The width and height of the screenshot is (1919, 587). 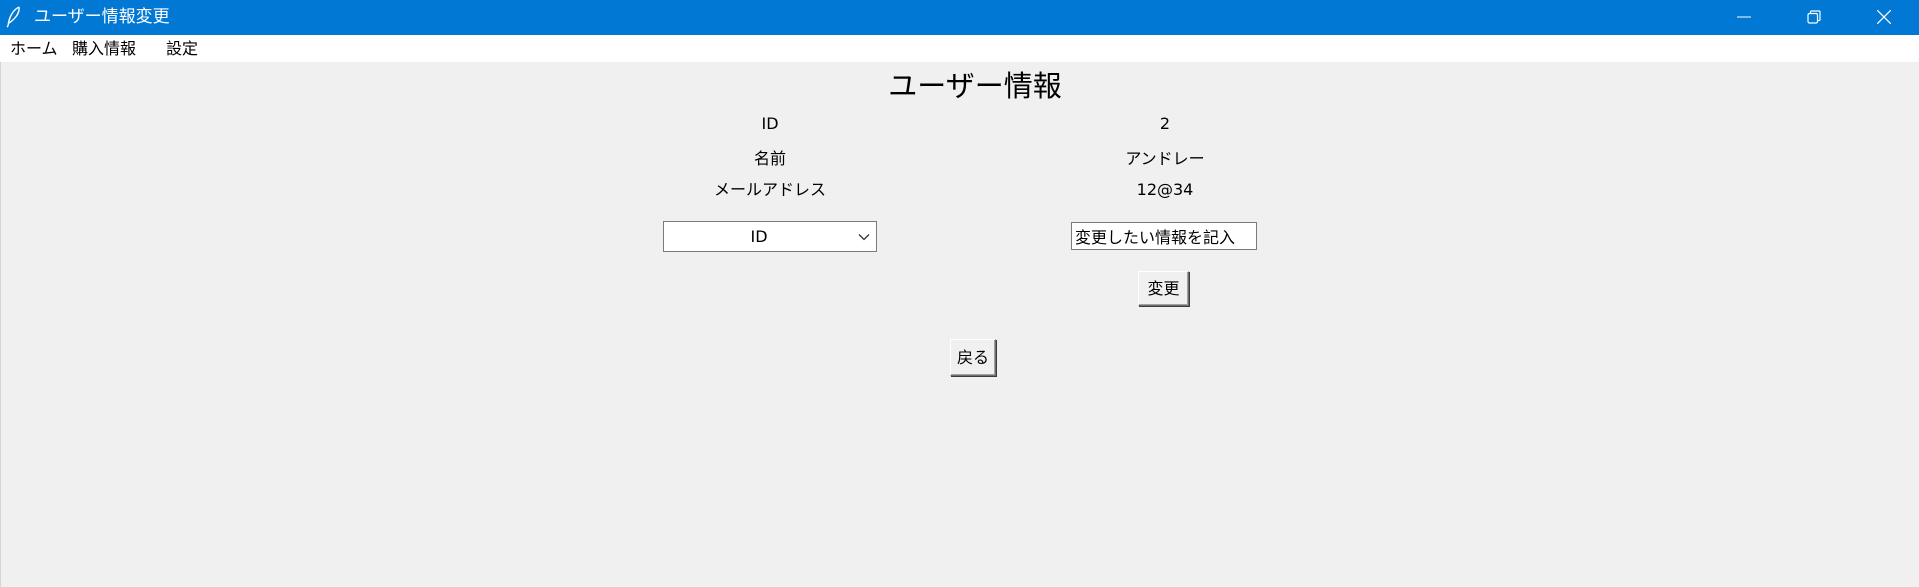 I want to click on window-title: ユーザー情報変更, so click(x=102, y=17).